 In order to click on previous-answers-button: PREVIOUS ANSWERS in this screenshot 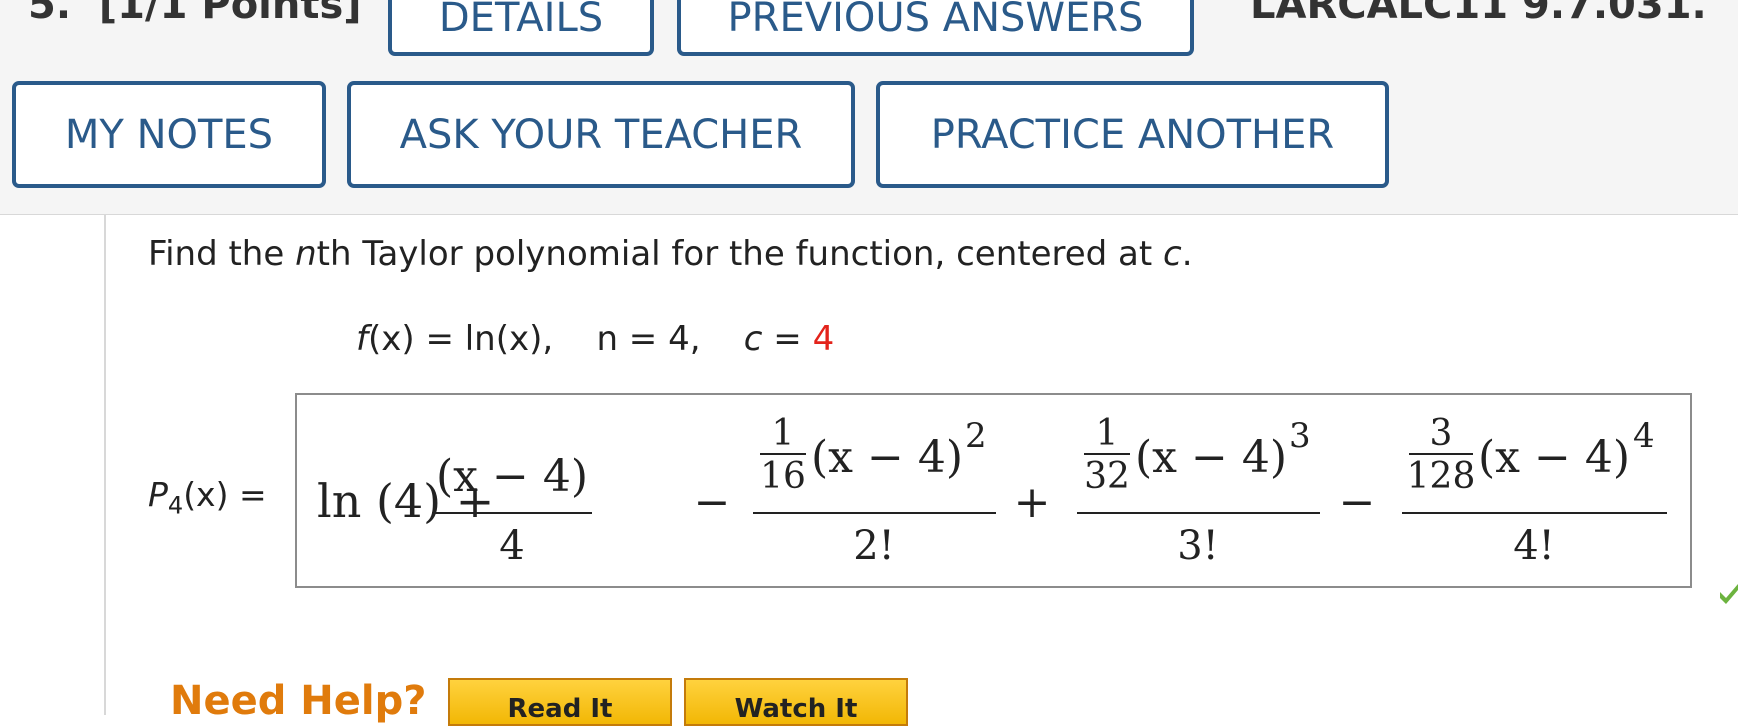, I will do `click(935, 28)`.